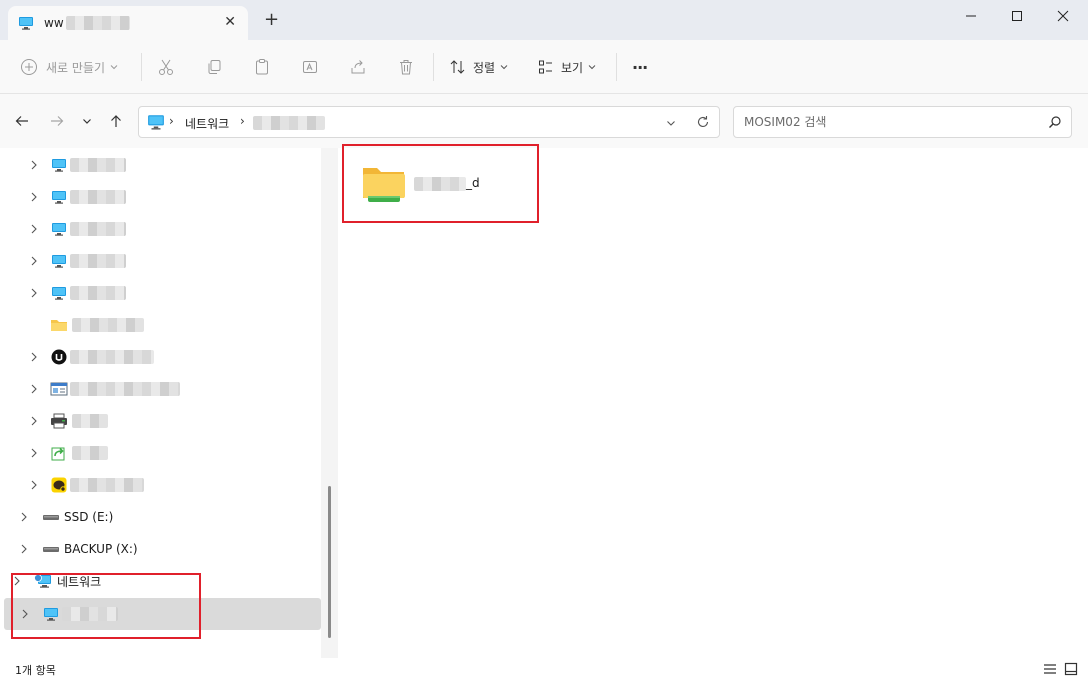  What do you see at coordinates (230, 22) in the screenshot?
I see `tab-close-button: ✕` at bounding box center [230, 22].